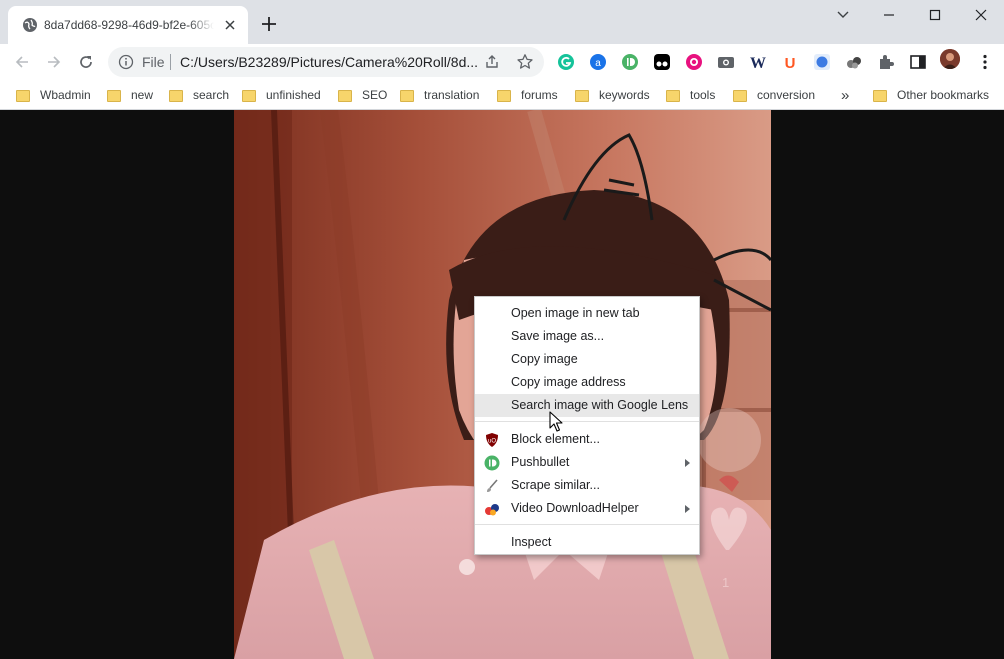 The image size is (1004, 659). What do you see at coordinates (492, 62) in the screenshot?
I see `share-icon` at bounding box center [492, 62].